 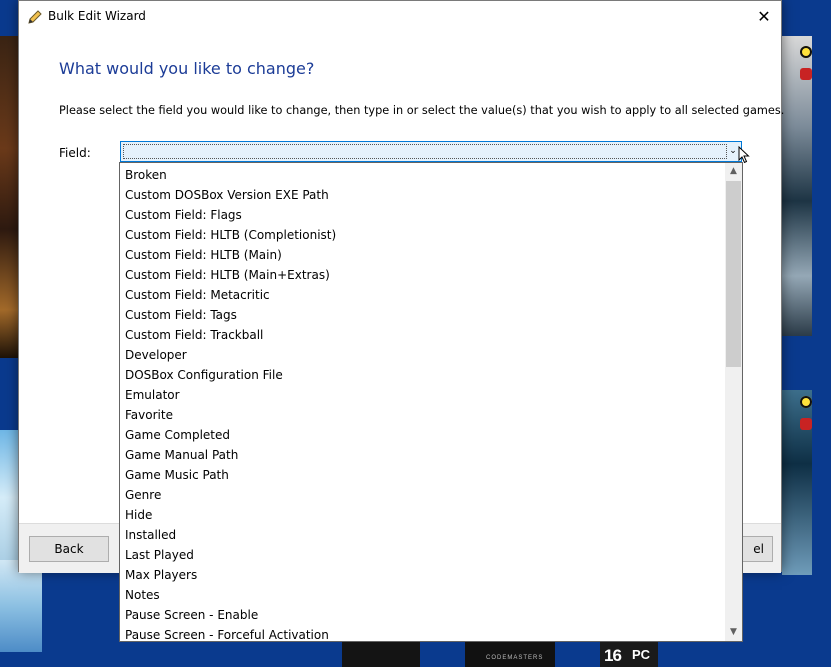 I want to click on page-heading: What would you like to change?, so click(x=187, y=68).